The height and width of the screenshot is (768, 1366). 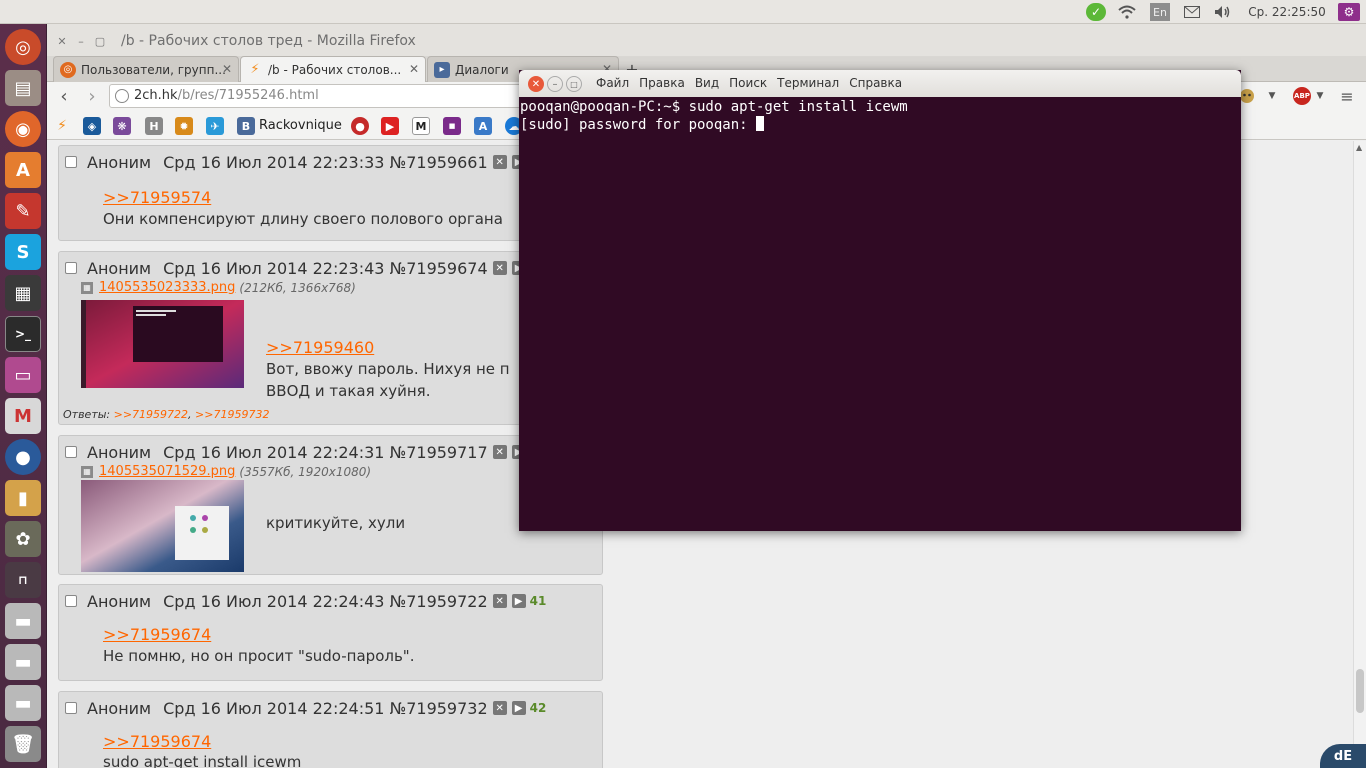 What do you see at coordinates (1127, 12) in the screenshot?
I see `wifi-icon` at bounding box center [1127, 12].